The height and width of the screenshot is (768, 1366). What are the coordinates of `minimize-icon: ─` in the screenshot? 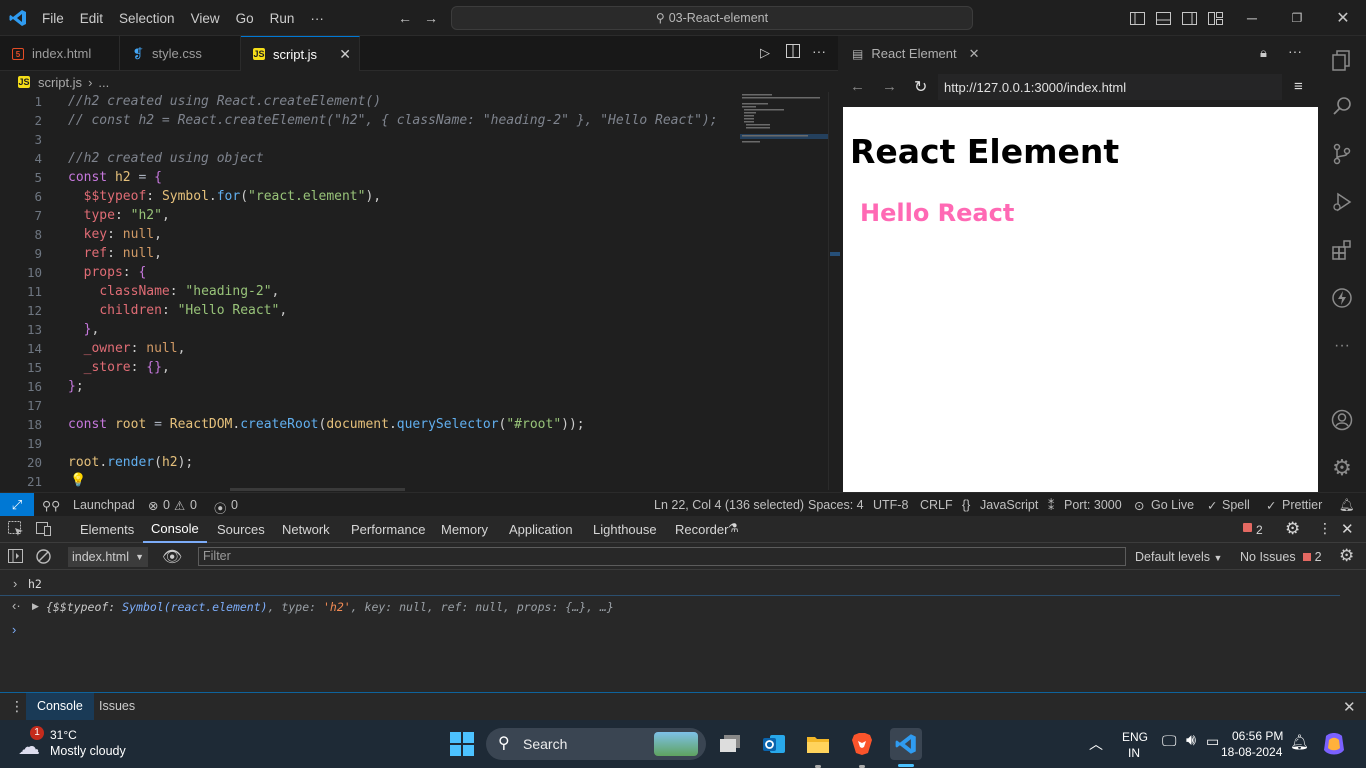 It's located at (1252, 18).